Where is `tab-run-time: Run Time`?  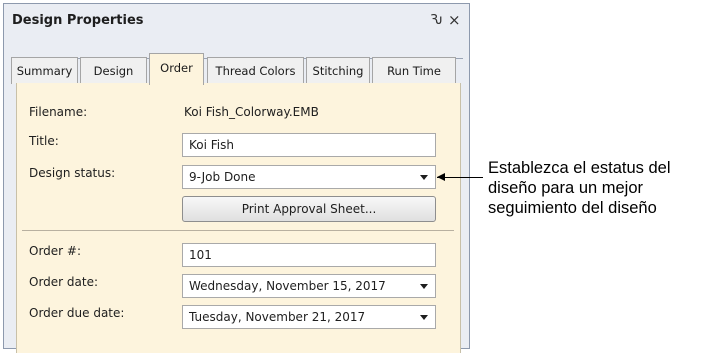 tab-run-time: Run Time is located at coordinates (414, 70).